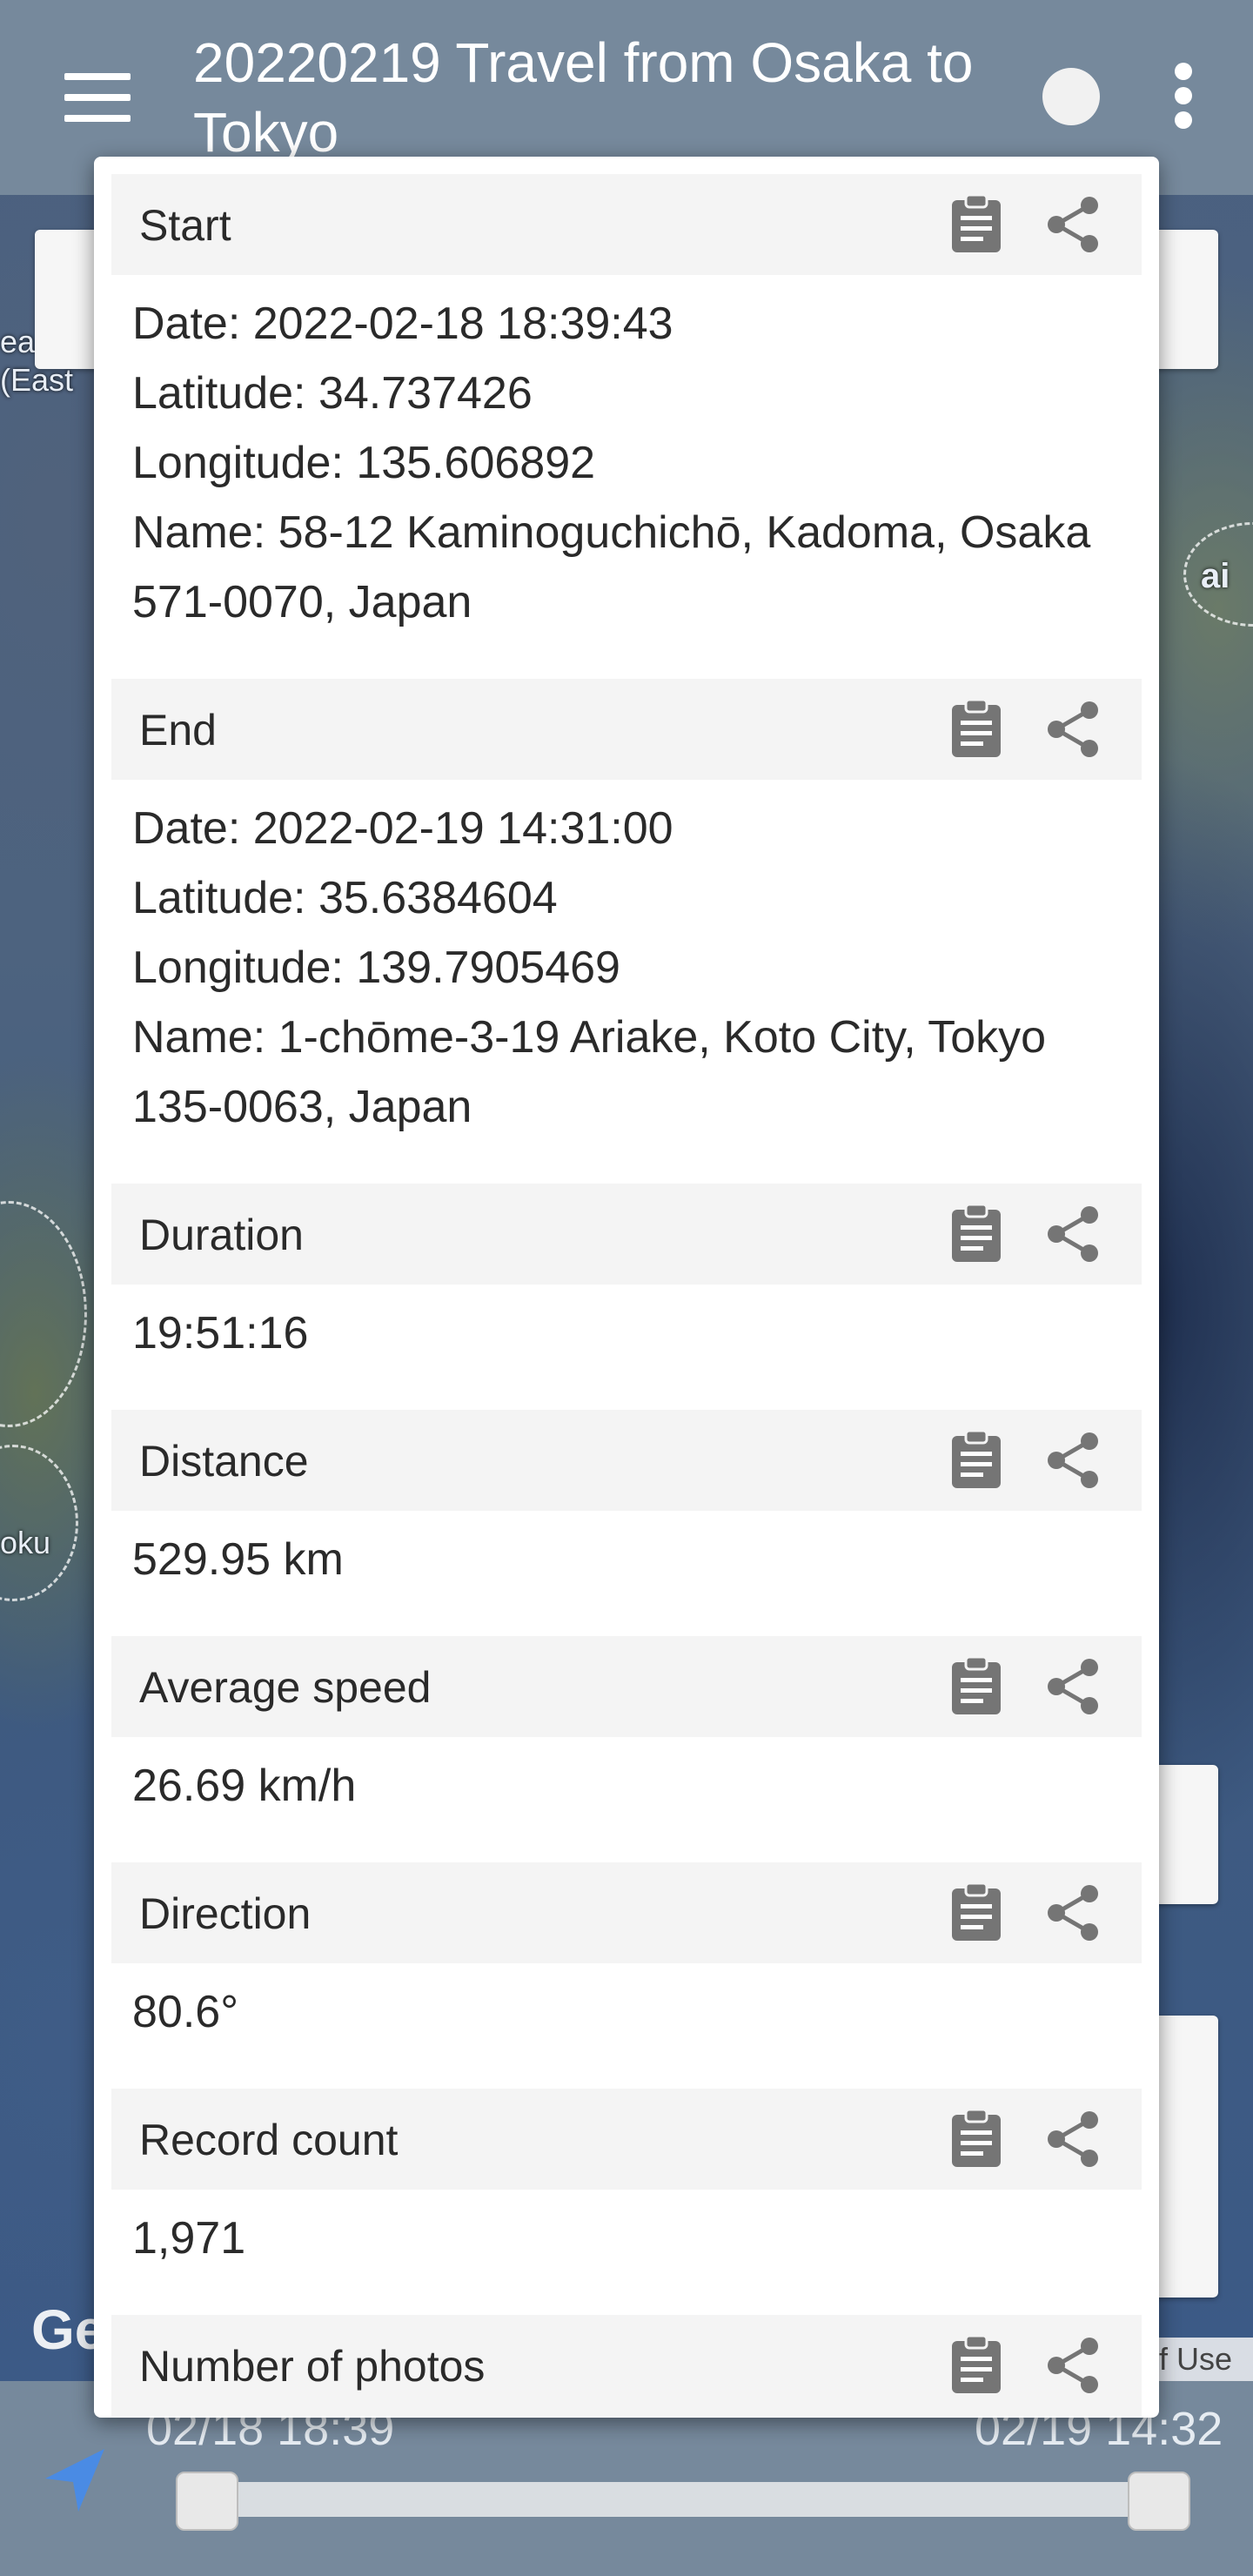 The height and width of the screenshot is (2576, 1253). What do you see at coordinates (18, 342) in the screenshot?
I see `map-label: ea` at bounding box center [18, 342].